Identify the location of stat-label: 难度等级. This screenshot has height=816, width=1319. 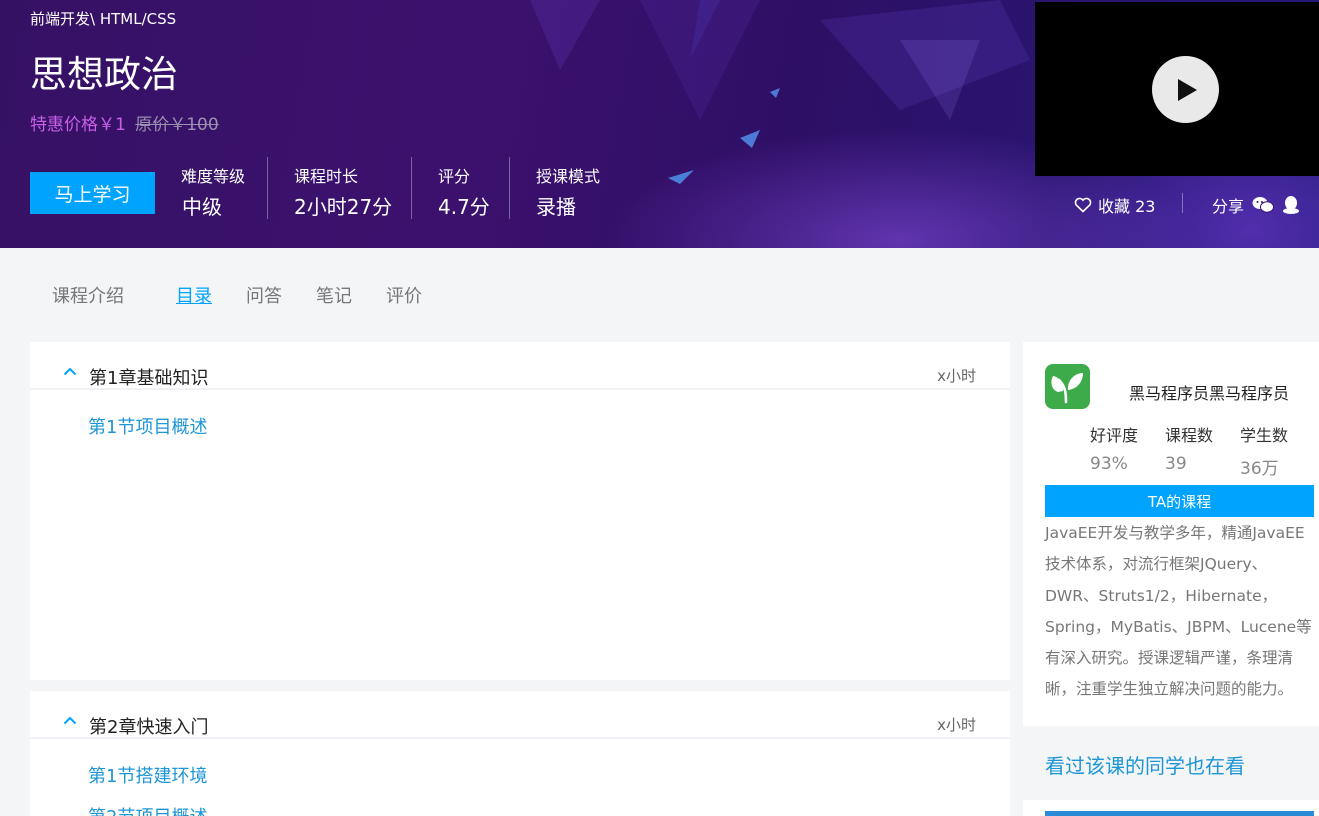
(213, 176).